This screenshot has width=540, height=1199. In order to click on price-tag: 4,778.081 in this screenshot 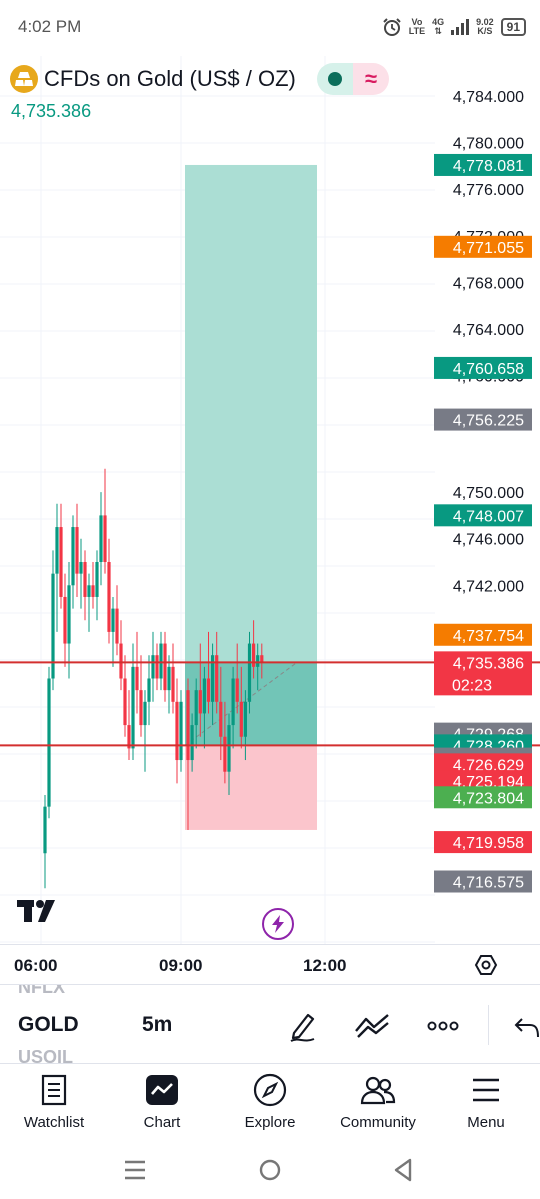, I will do `click(488, 166)`.